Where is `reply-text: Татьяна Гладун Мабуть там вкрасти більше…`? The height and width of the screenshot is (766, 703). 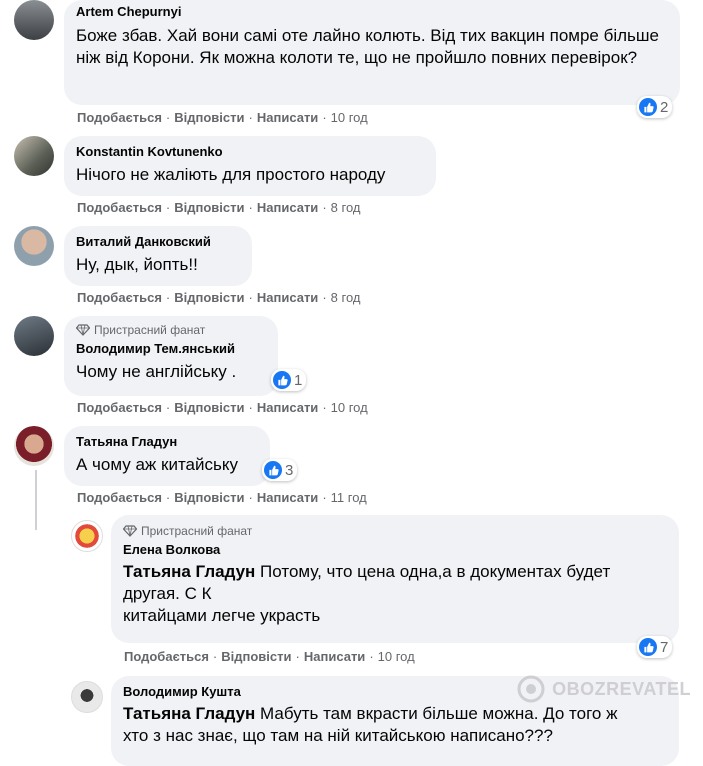 reply-text: Татьяна Гладун Мабуть там вкрасти більше… is located at coordinates (395, 725).